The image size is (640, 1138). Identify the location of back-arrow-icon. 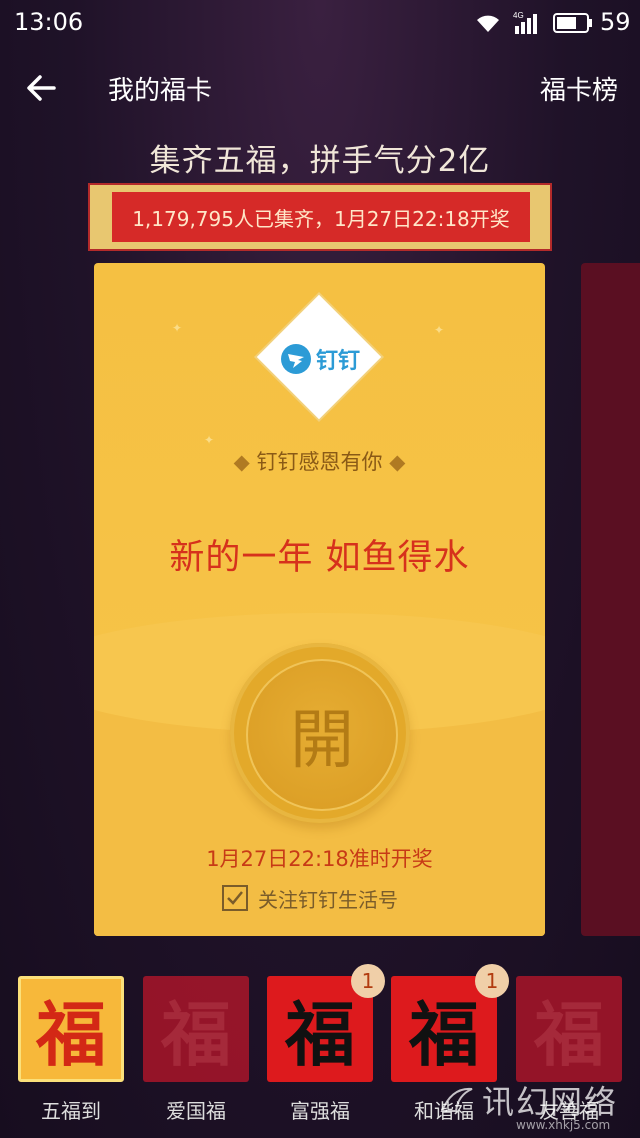
(42, 88).